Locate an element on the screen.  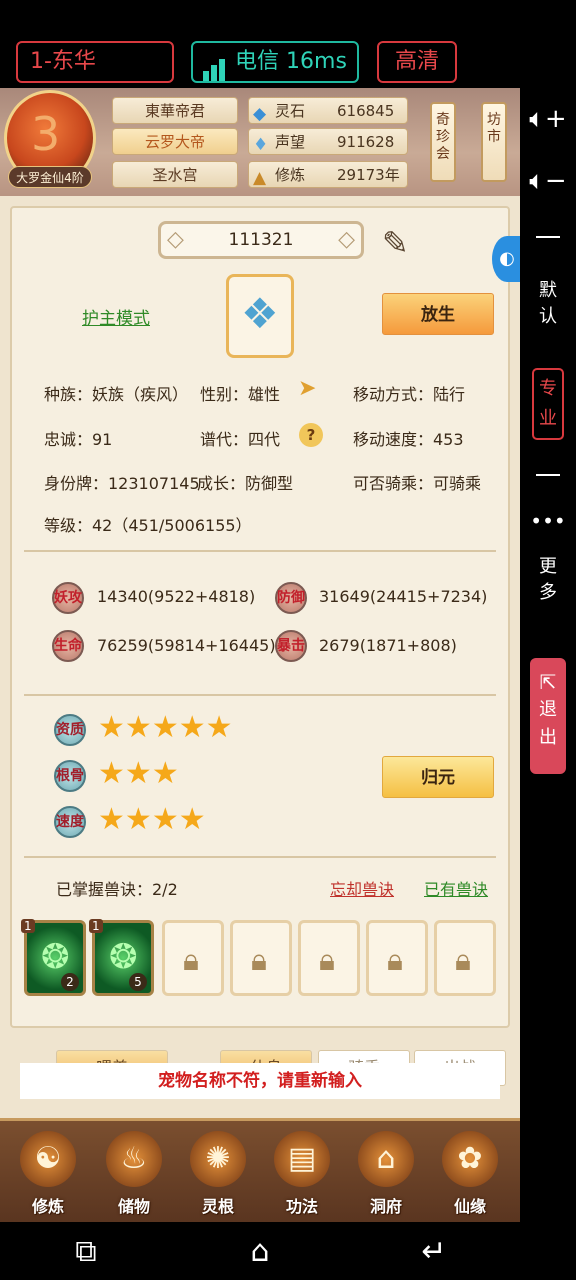
guiyuan-button: 归元 is located at coordinates (438, 777).